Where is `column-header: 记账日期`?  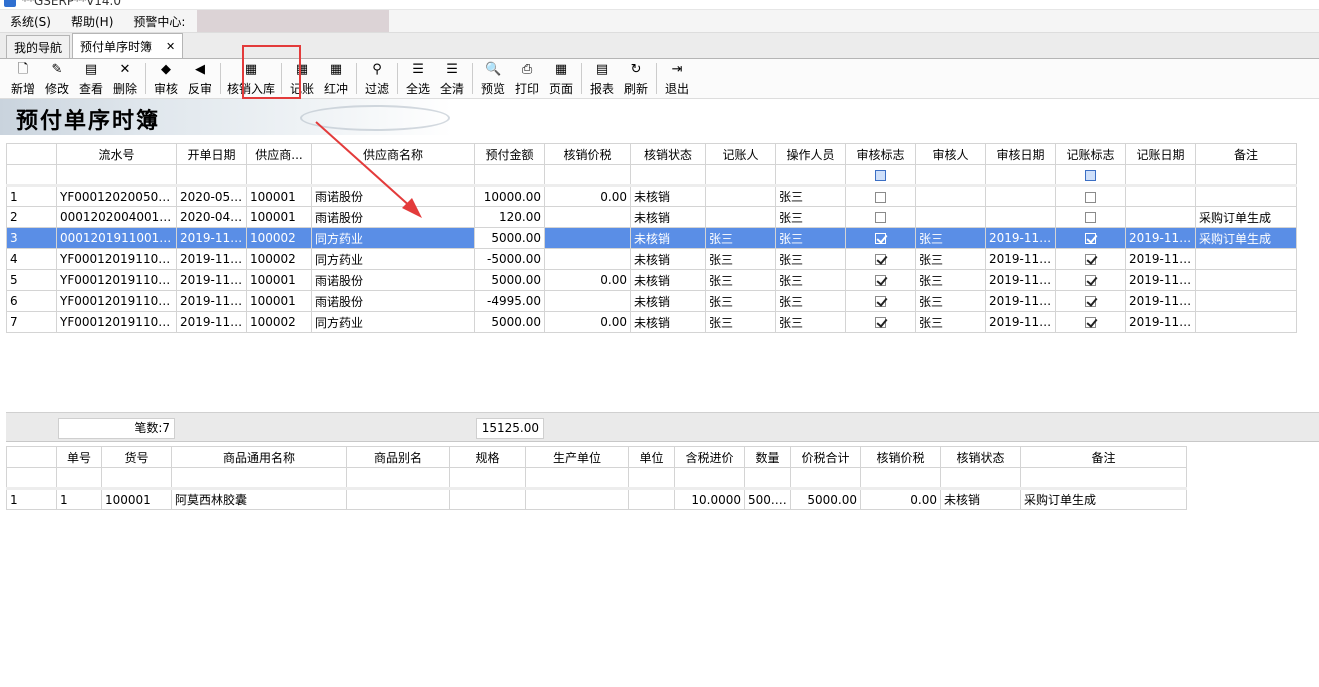 column-header: 记账日期 is located at coordinates (1160, 154).